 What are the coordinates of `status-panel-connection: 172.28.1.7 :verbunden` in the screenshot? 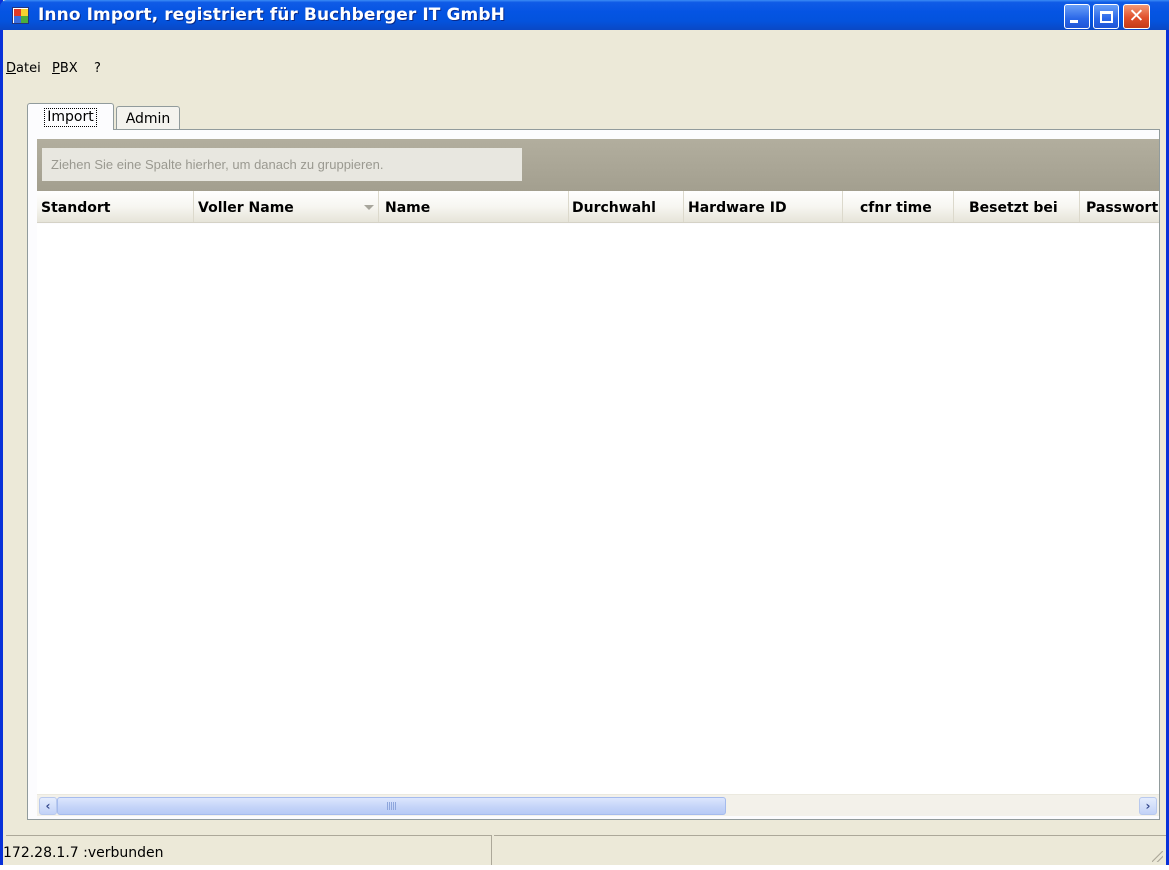 It's located at (247, 850).